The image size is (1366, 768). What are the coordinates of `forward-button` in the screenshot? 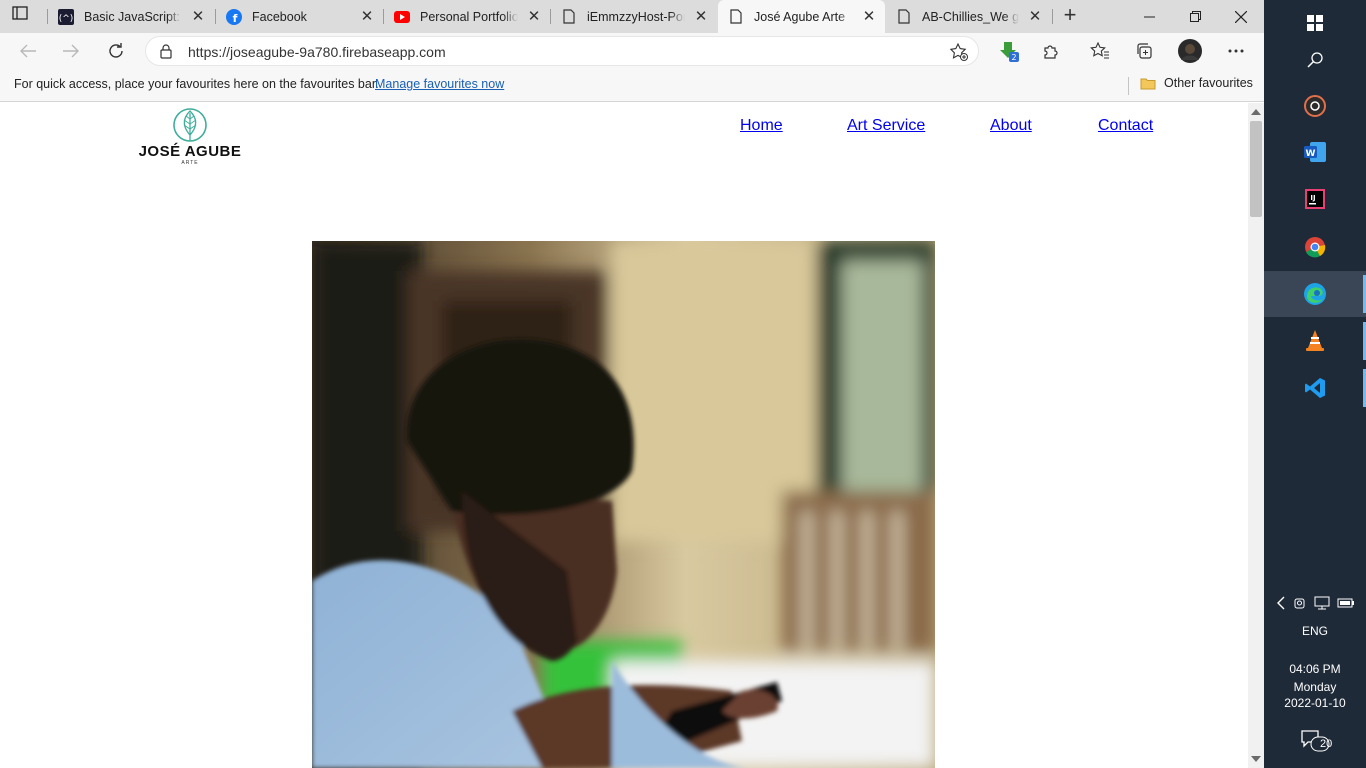 It's located at (71, 51).